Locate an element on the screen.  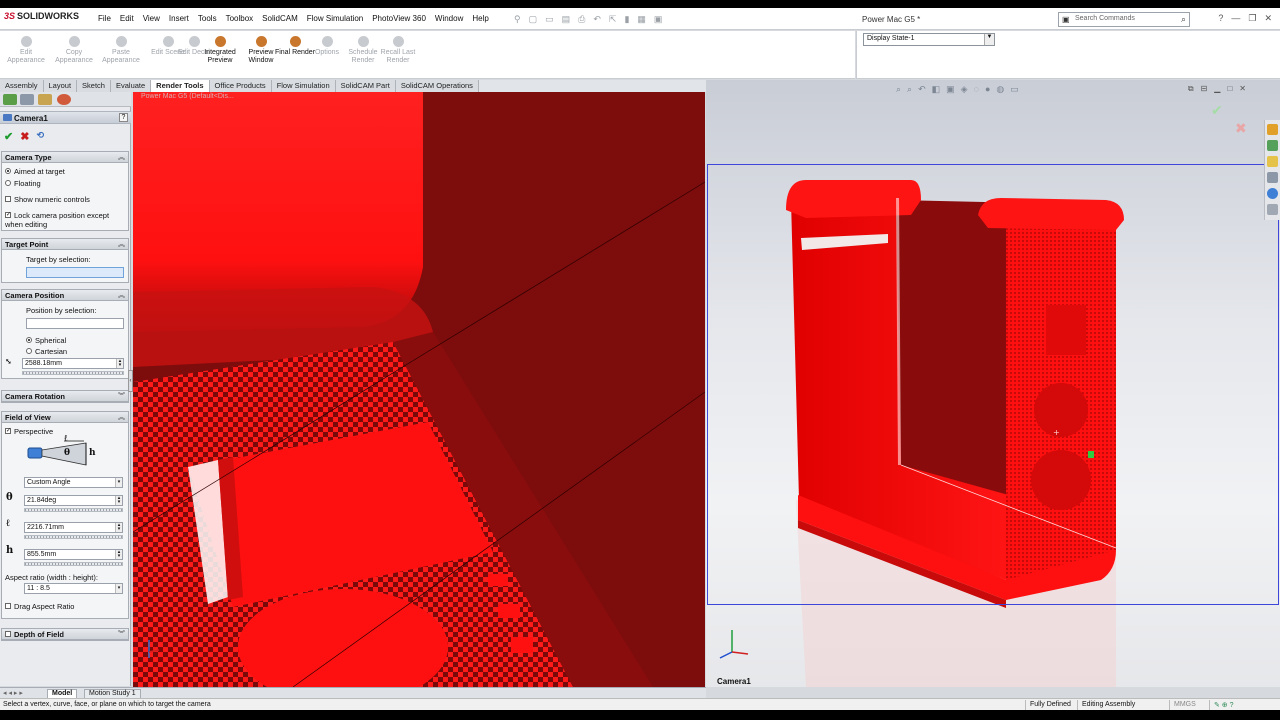
paste-appearance-button: Paste Appearance is located at coordinates (121, 50).